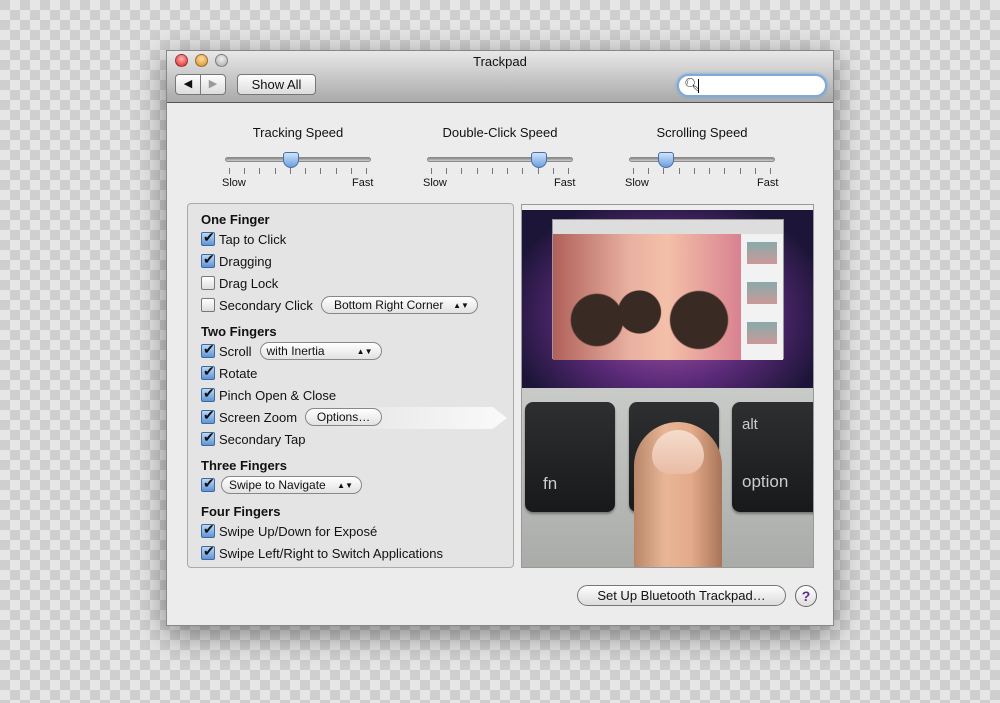  Describe the element at coordinates (208, 551) in the screenshot. I see `switch-apps-checkbox` at that location.